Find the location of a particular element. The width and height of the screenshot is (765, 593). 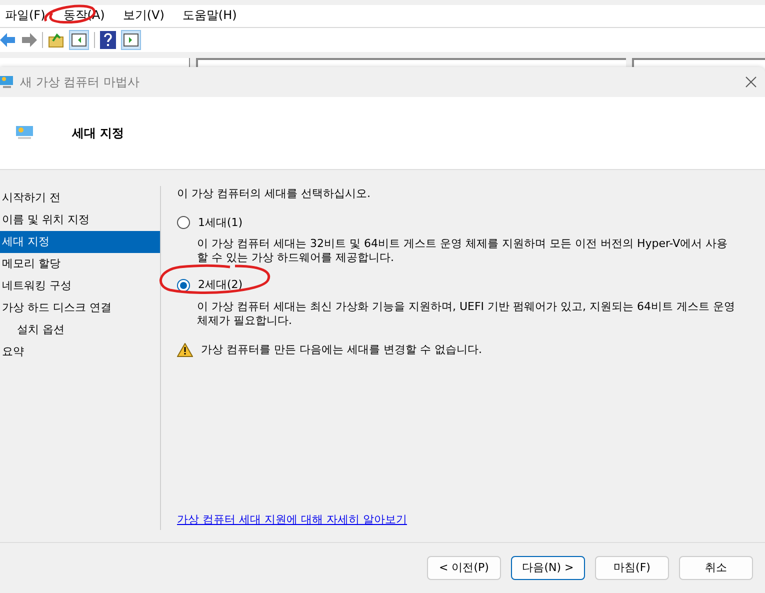

menu-item: 도움말(H) is located at coordinates (209, 15).